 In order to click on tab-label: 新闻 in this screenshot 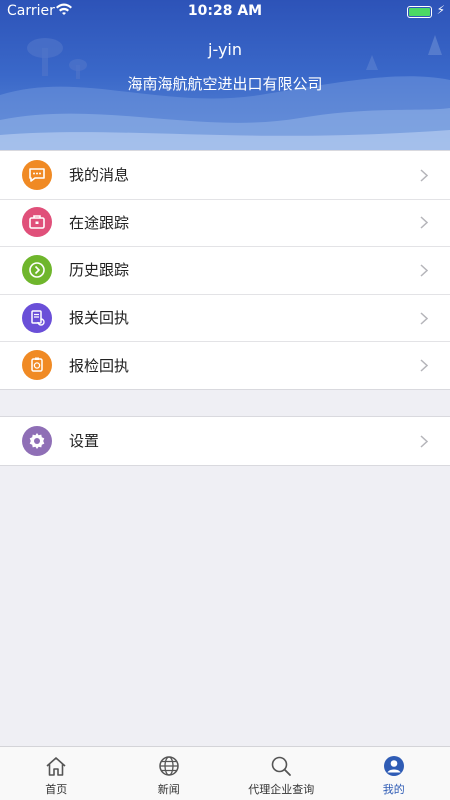, I will do `click(168, 789)`.